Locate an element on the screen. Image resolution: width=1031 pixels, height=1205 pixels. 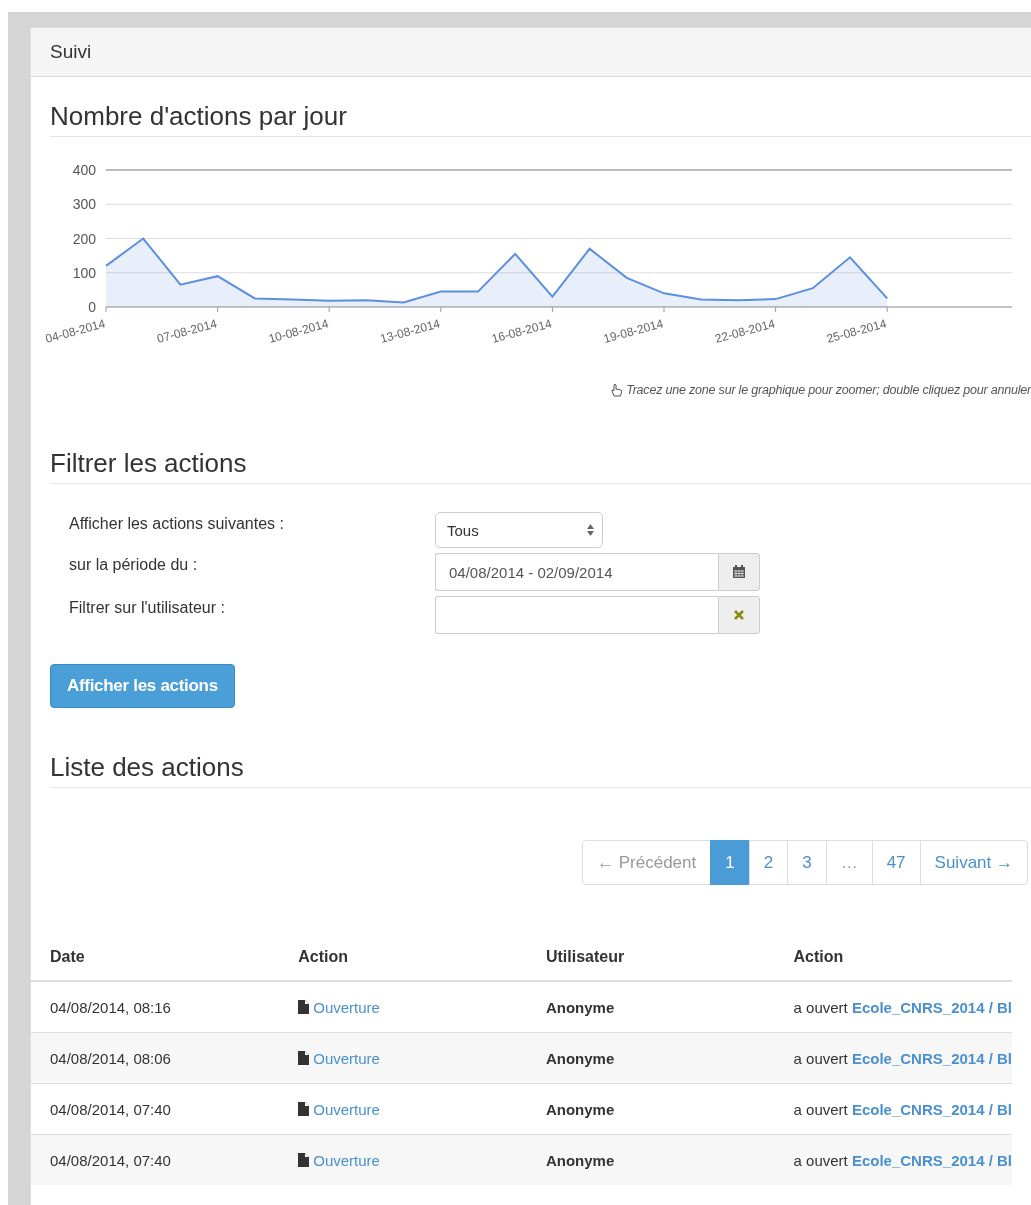
table-cell: 04/08/2014, 07:40 is located at coordinates (155, 1159).